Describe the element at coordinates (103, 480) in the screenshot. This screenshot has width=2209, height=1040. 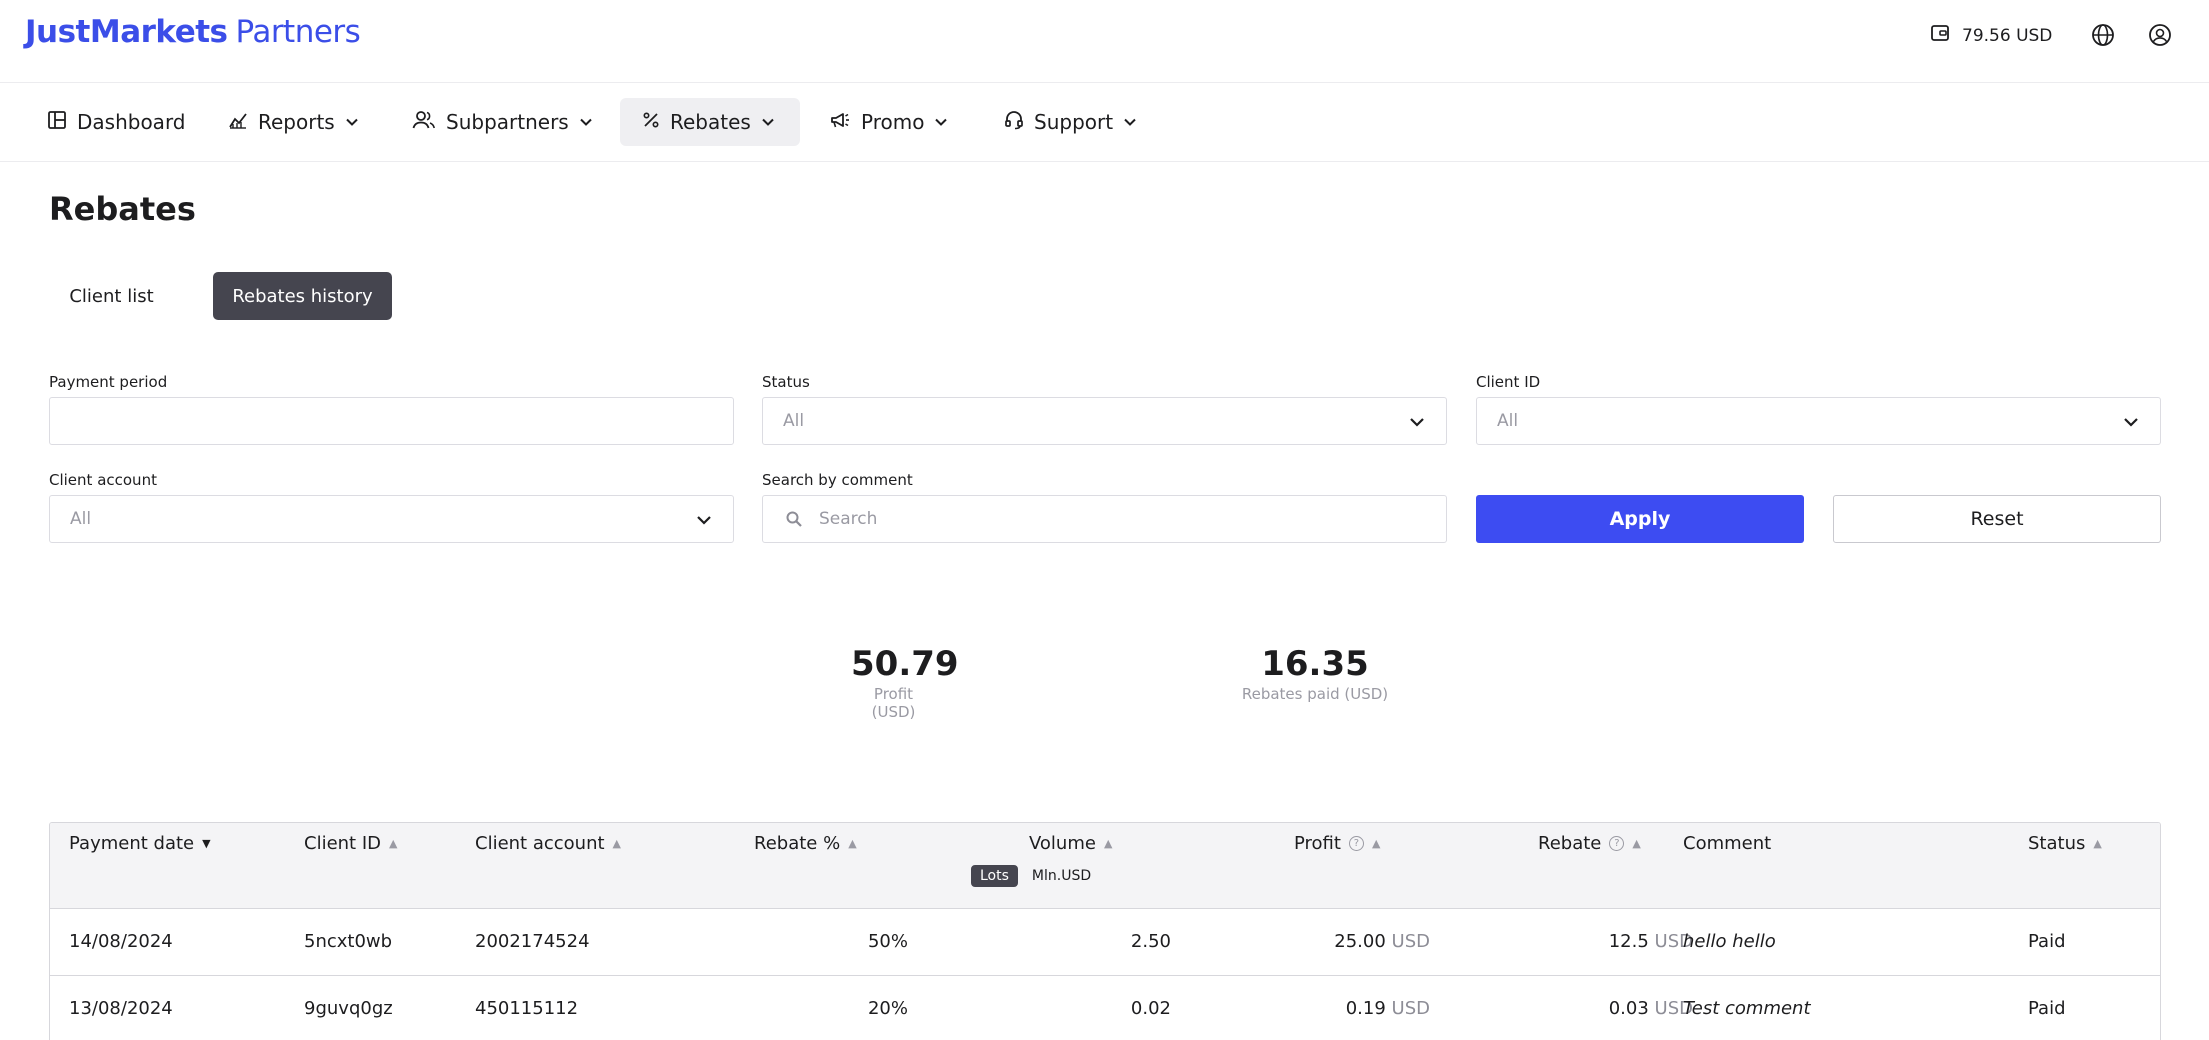
I see `client-account-label: Client account` at that location.